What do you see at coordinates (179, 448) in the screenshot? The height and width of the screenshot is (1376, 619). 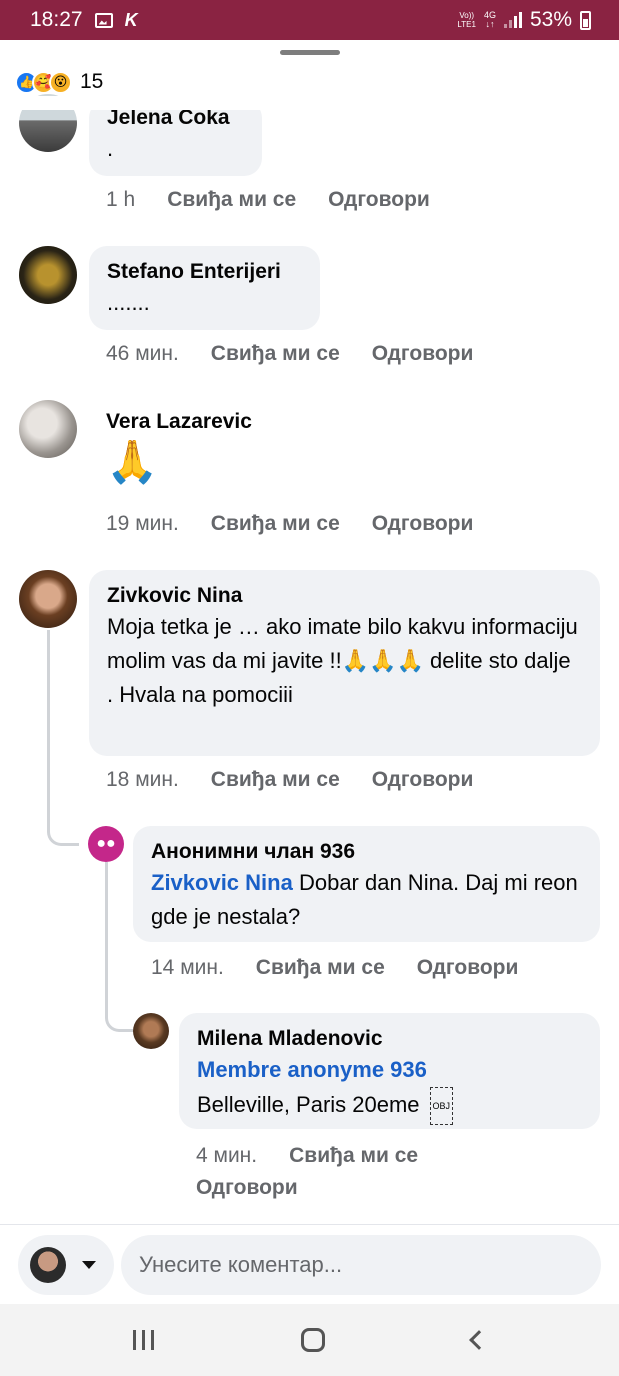 I see `comment-content: Vera Lazarevic 🙏` at bounding box center [179, 448].